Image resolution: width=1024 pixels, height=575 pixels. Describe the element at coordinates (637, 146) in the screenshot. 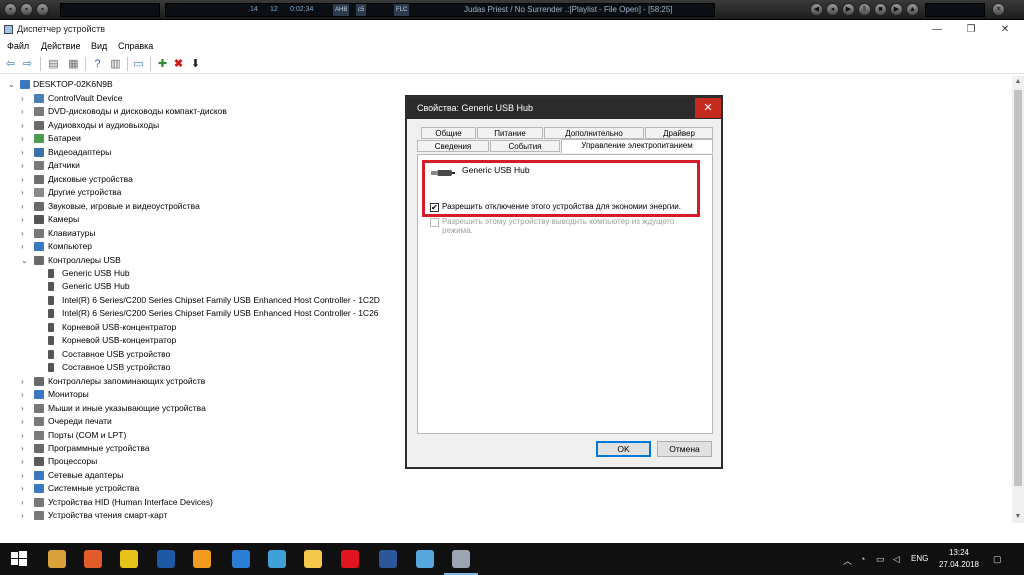

I see `tab-power-management: Управление электропитанием` at that location.